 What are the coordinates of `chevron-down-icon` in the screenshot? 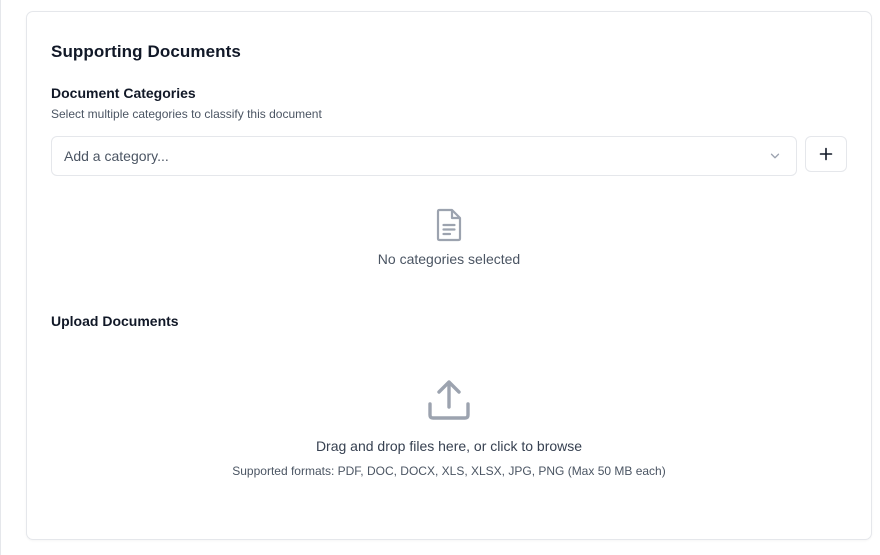 It's located at (775, 156).